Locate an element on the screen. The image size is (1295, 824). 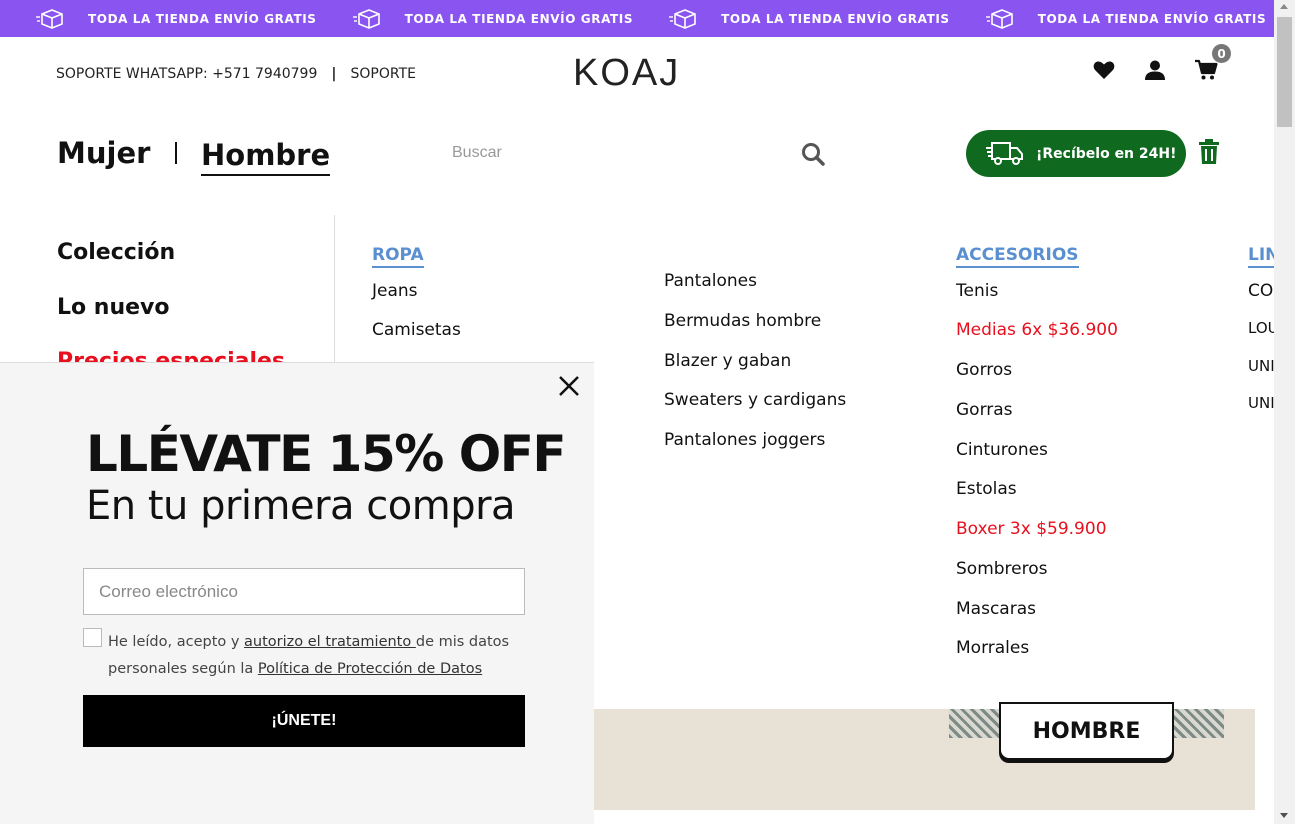
menu-link-camisetas: Camisetas is located at coordinates (416, 330).